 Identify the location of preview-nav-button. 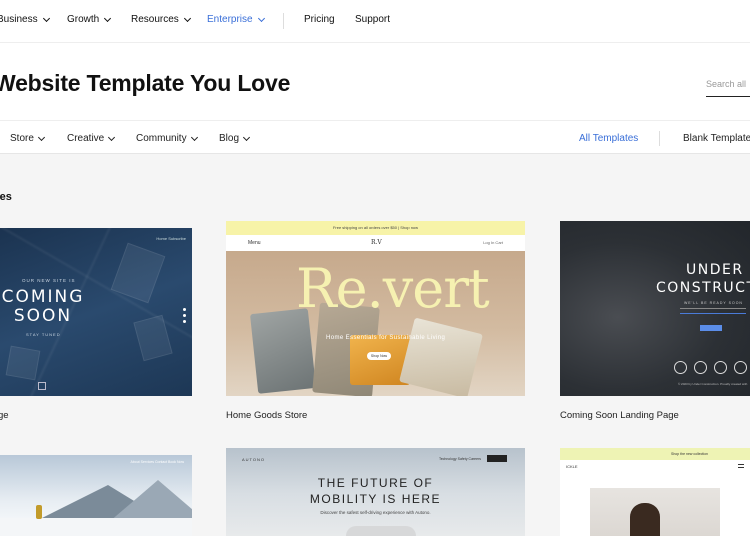
(497, 458).